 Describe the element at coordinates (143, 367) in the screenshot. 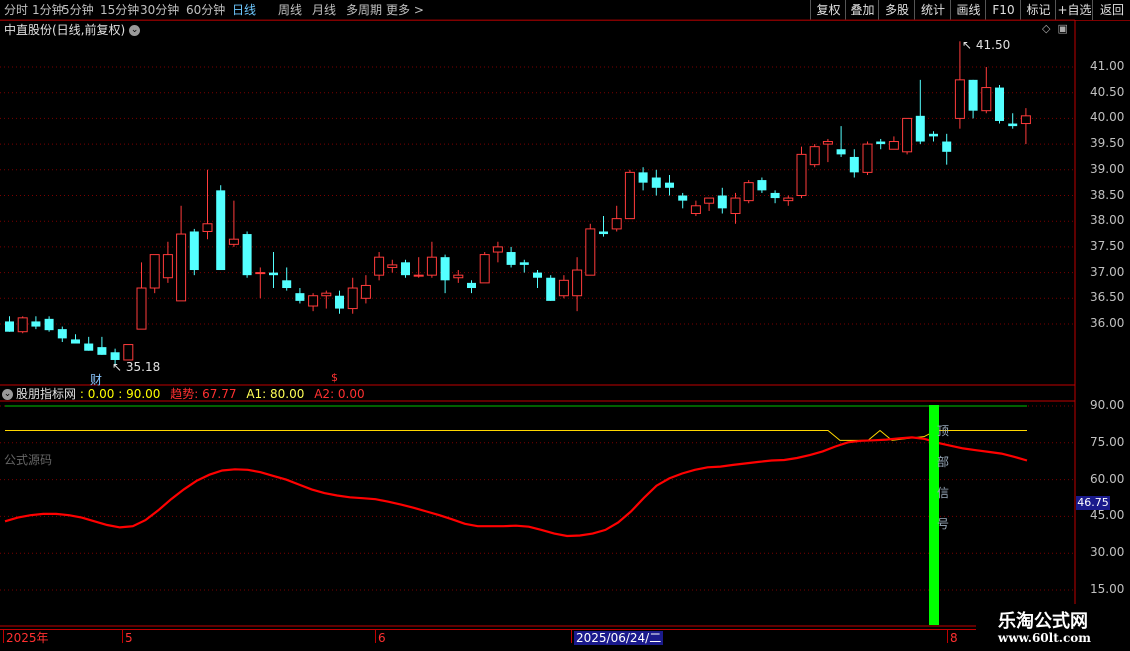

I see `low-value: 35.18` at that location.